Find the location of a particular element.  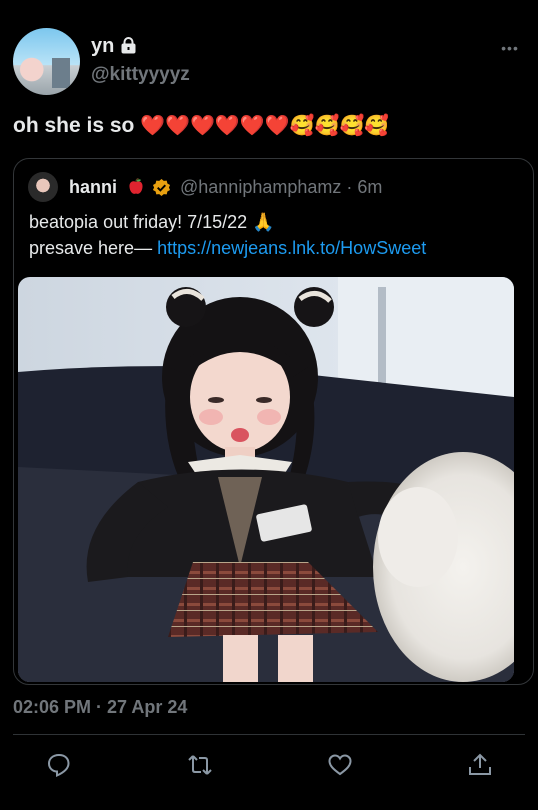

more-icon: ••• is located at coordinates (510, 48).